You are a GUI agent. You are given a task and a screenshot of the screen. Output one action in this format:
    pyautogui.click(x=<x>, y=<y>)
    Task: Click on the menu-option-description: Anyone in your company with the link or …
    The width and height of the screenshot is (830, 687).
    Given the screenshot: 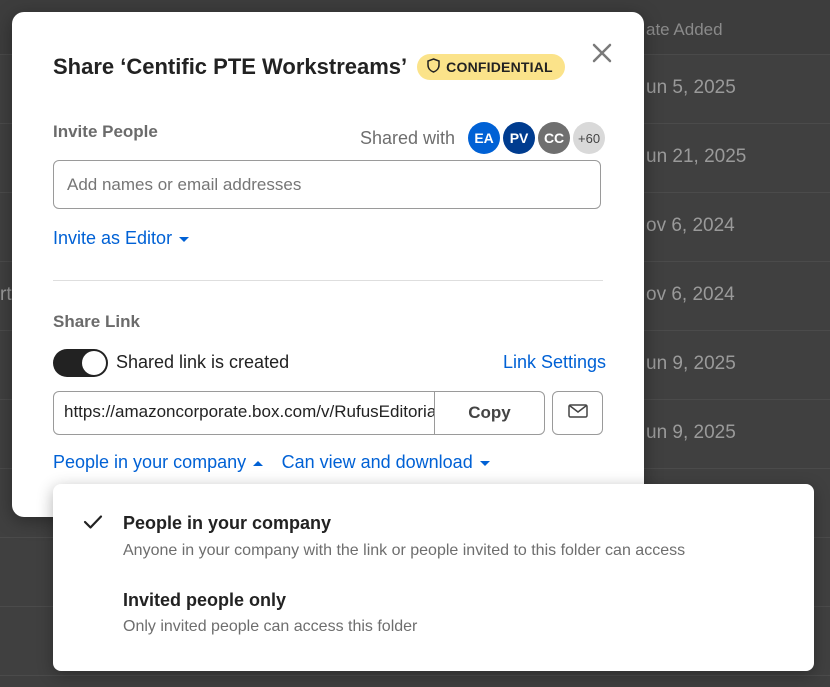 What is the action you would take?
    pyautogui.click(x=404, y=550)
    